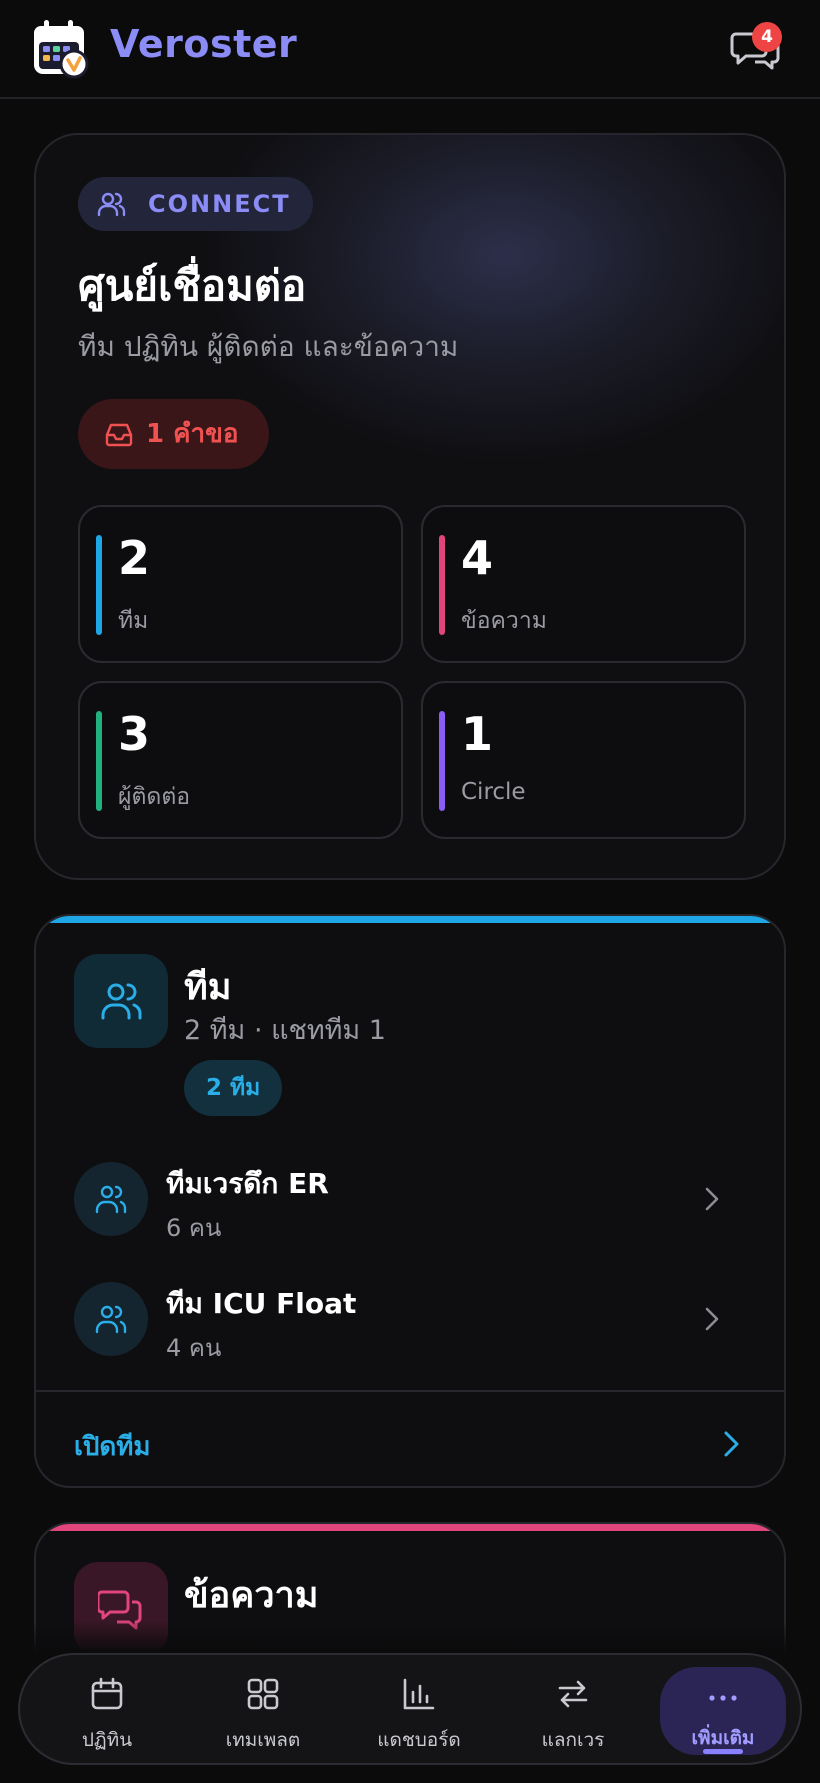 Image resolution: width=820 pixels, height=1783 pixels. What do you see at coordinates (119, 435) in the screenshot?
I see `inbox-icon` at bounding box center [119, 435].